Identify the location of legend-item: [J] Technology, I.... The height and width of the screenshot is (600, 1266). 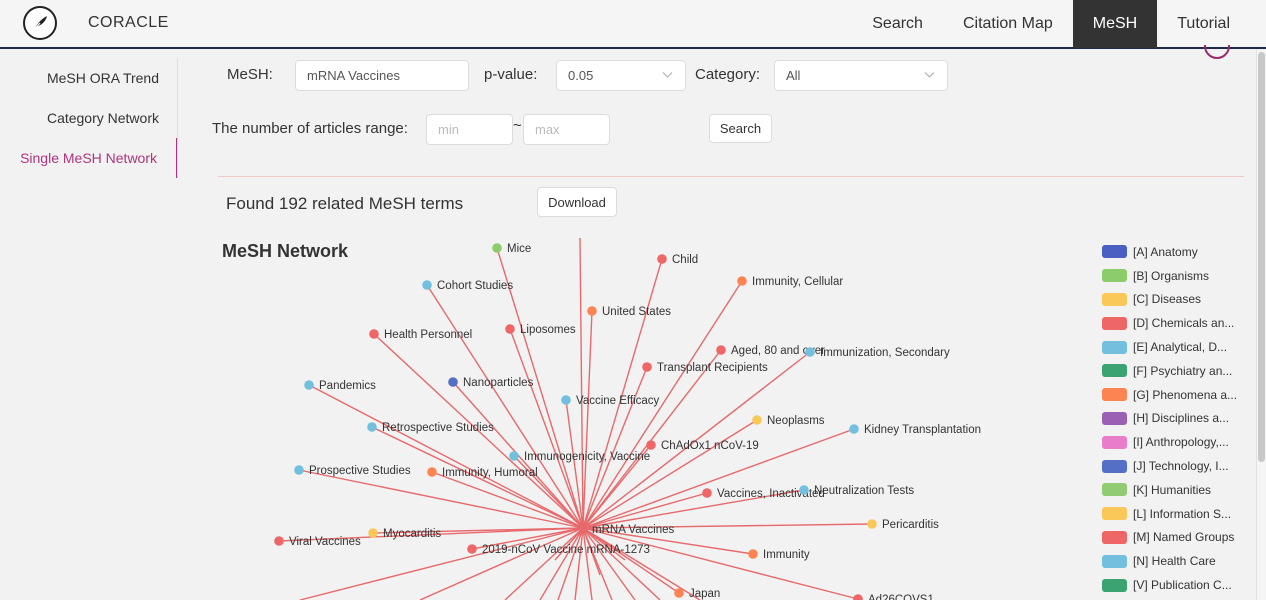
(1169, 466).